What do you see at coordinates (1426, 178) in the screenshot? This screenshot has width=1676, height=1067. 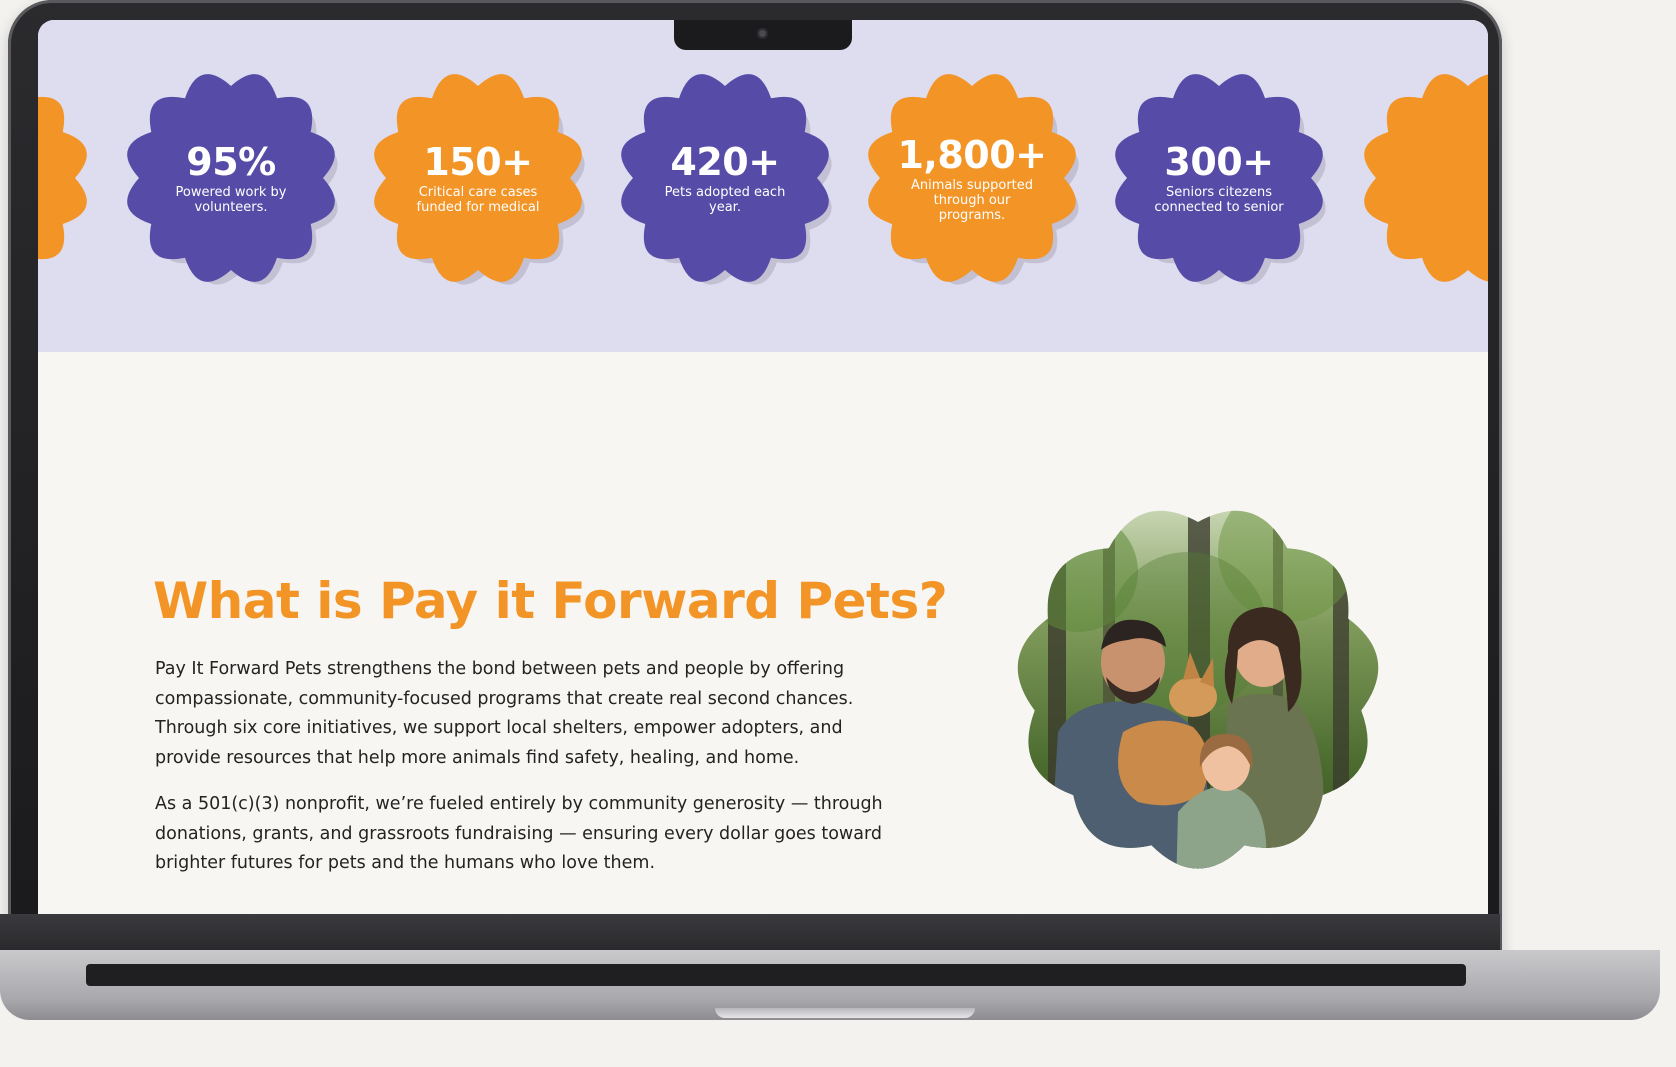 I see `partial-badge-right` at bounding box center [1426, 178].